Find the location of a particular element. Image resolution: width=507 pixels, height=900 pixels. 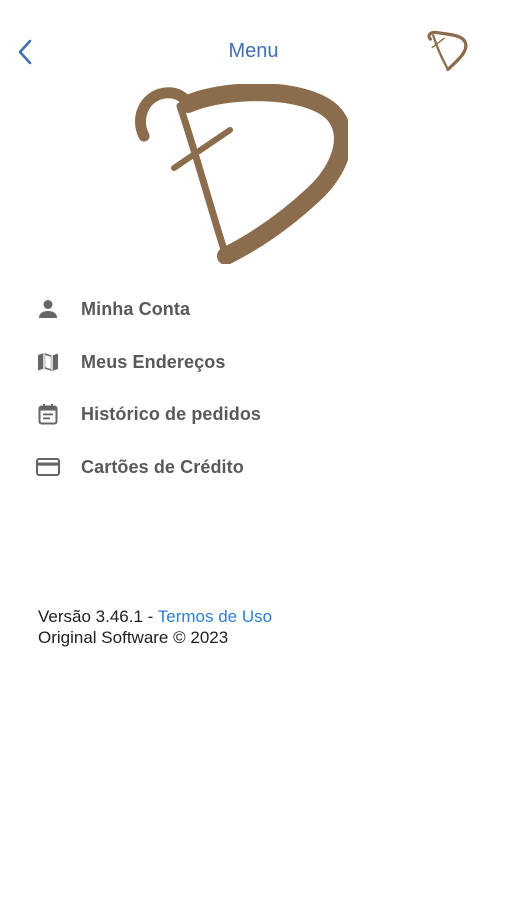

menu-item-historico-pedidos: Histórico de pedidos is located at coordinates (208, 414).